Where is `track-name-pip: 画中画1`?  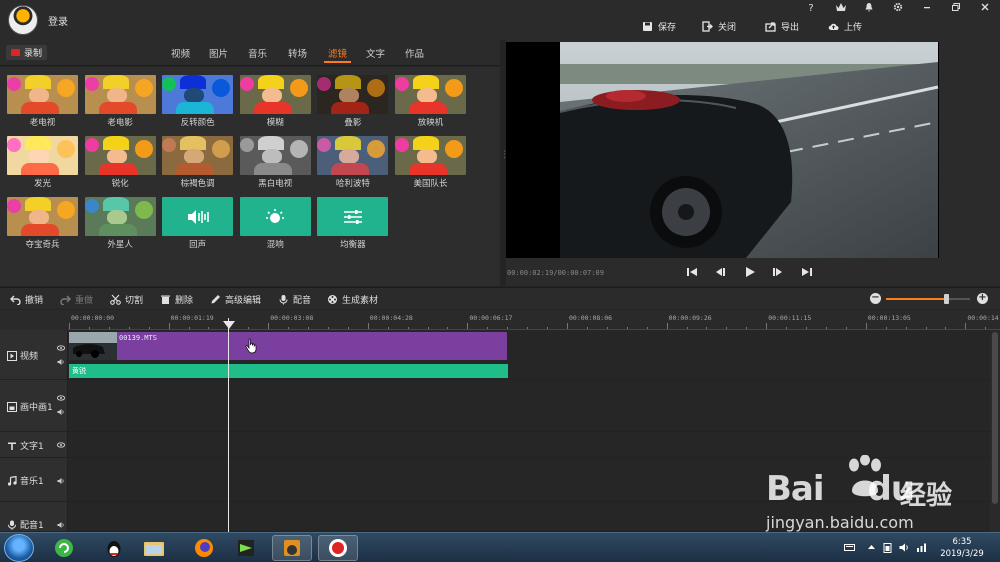 track-name-pip: 画中画1 is located at coordinates (36, 408).